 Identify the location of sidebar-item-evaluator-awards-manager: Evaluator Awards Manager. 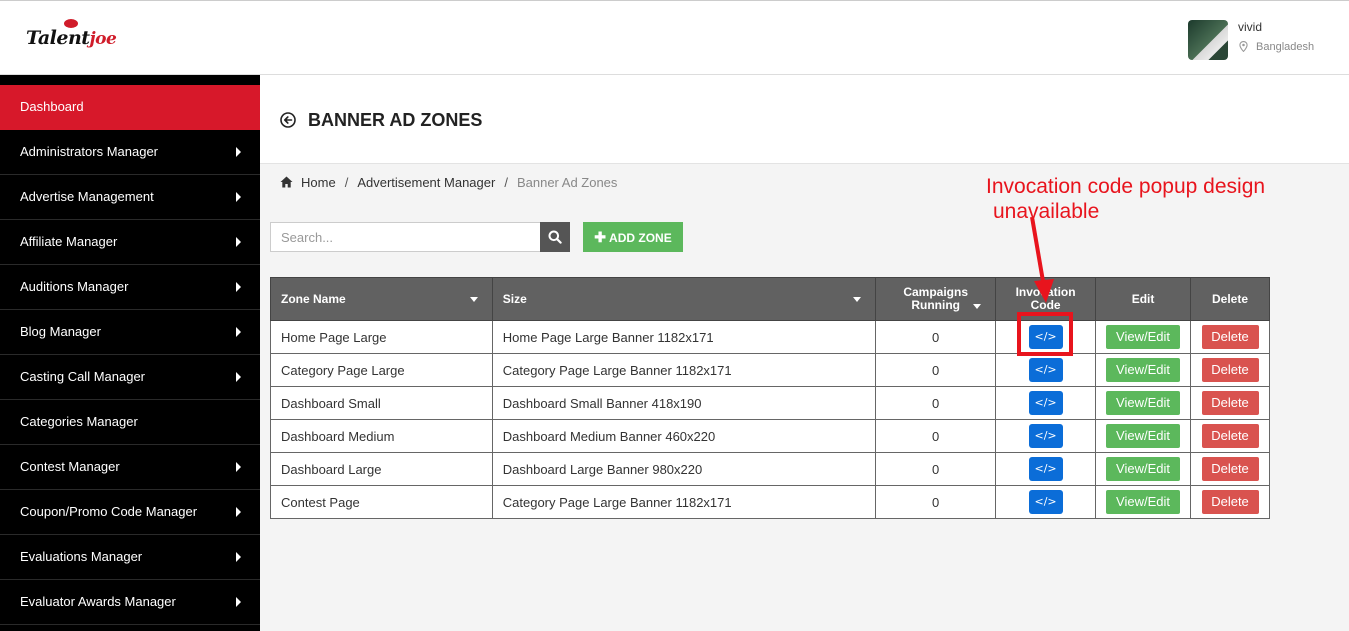
(130, 602).